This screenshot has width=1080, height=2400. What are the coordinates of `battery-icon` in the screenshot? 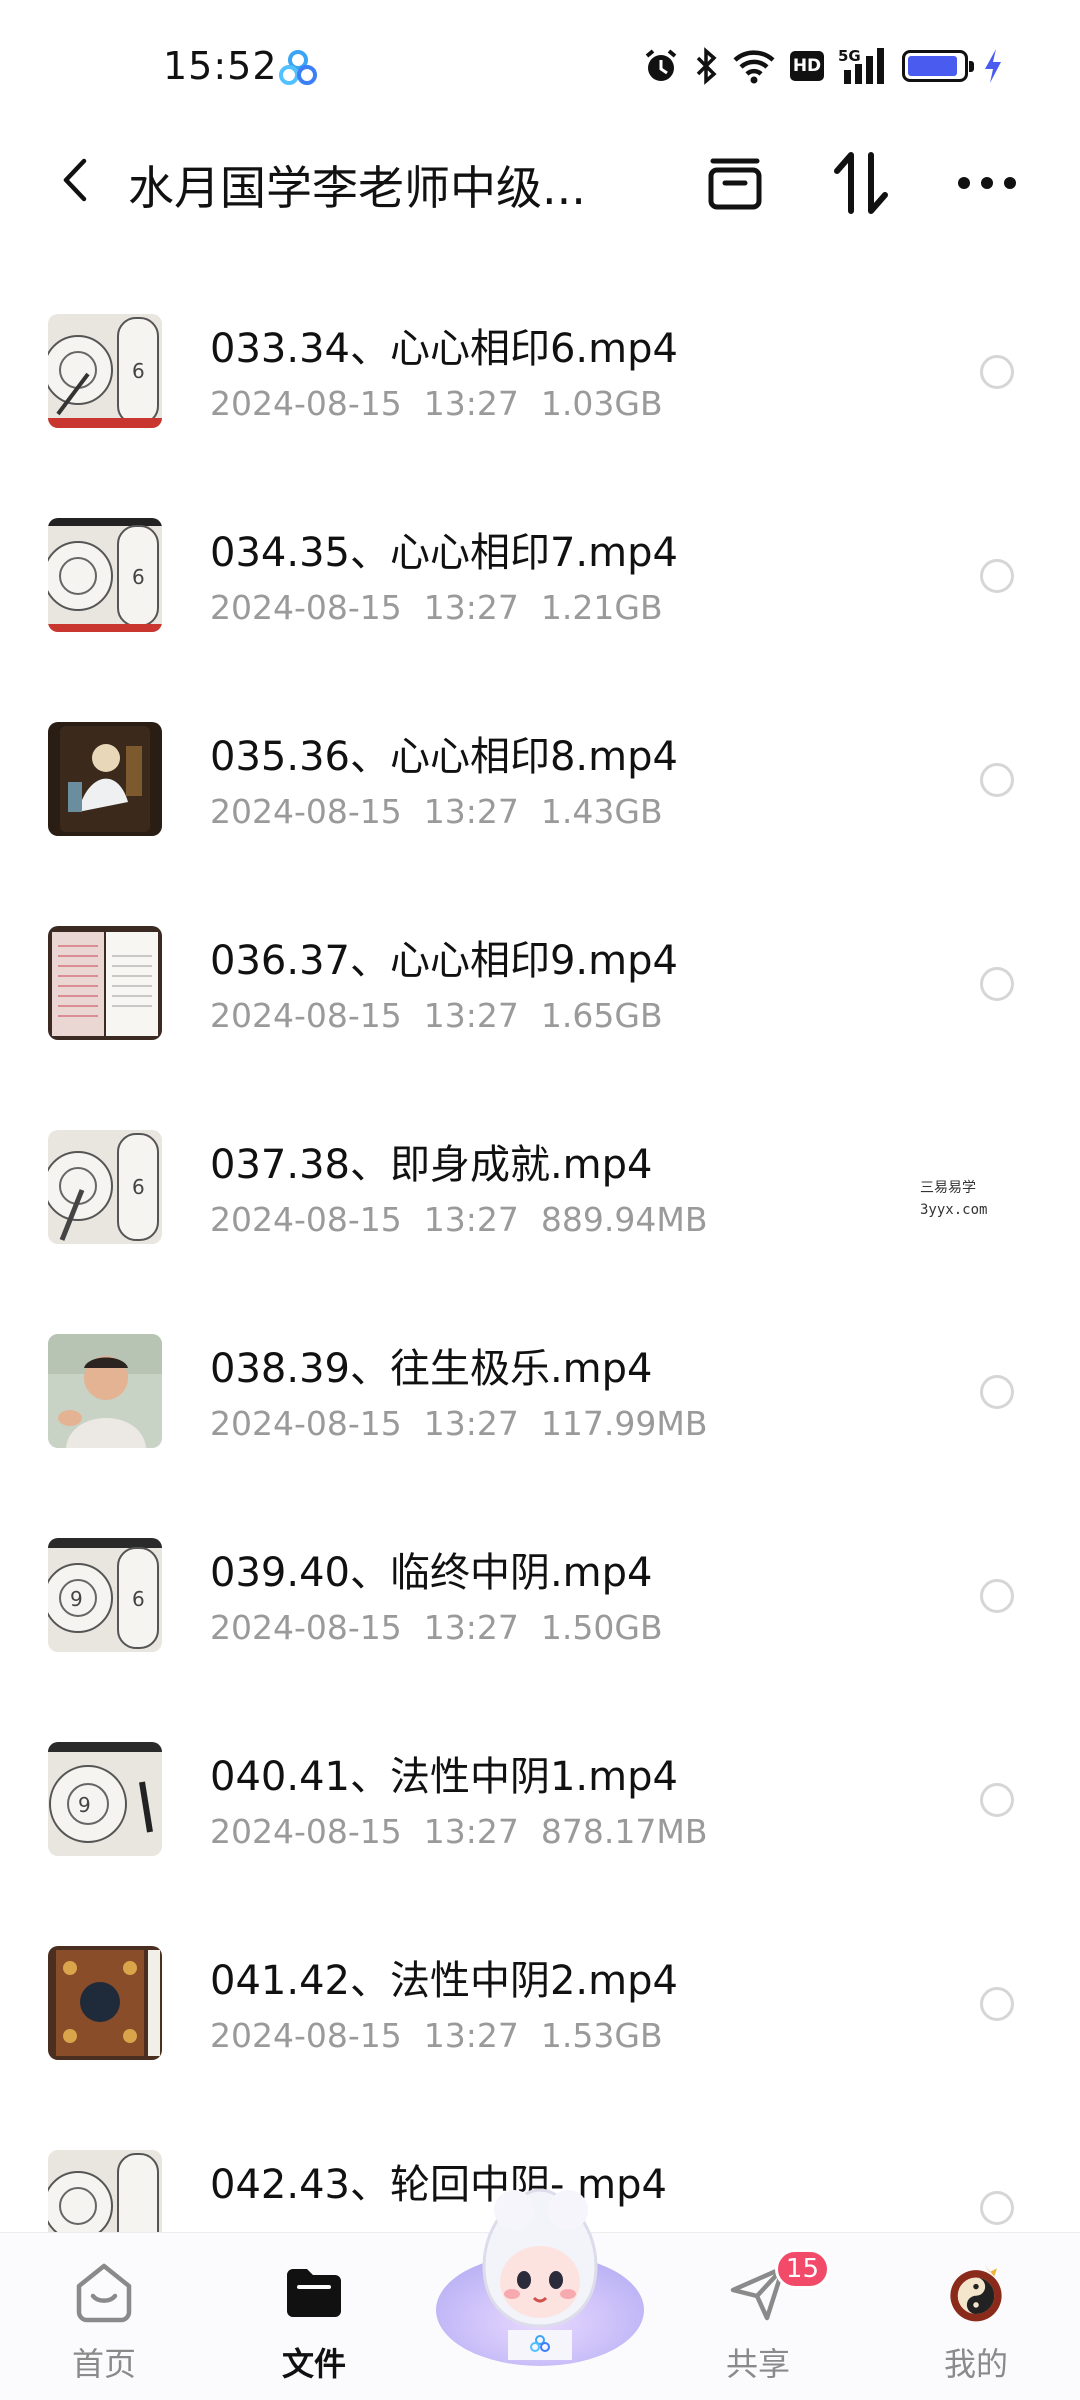 It's located at (938, 66).